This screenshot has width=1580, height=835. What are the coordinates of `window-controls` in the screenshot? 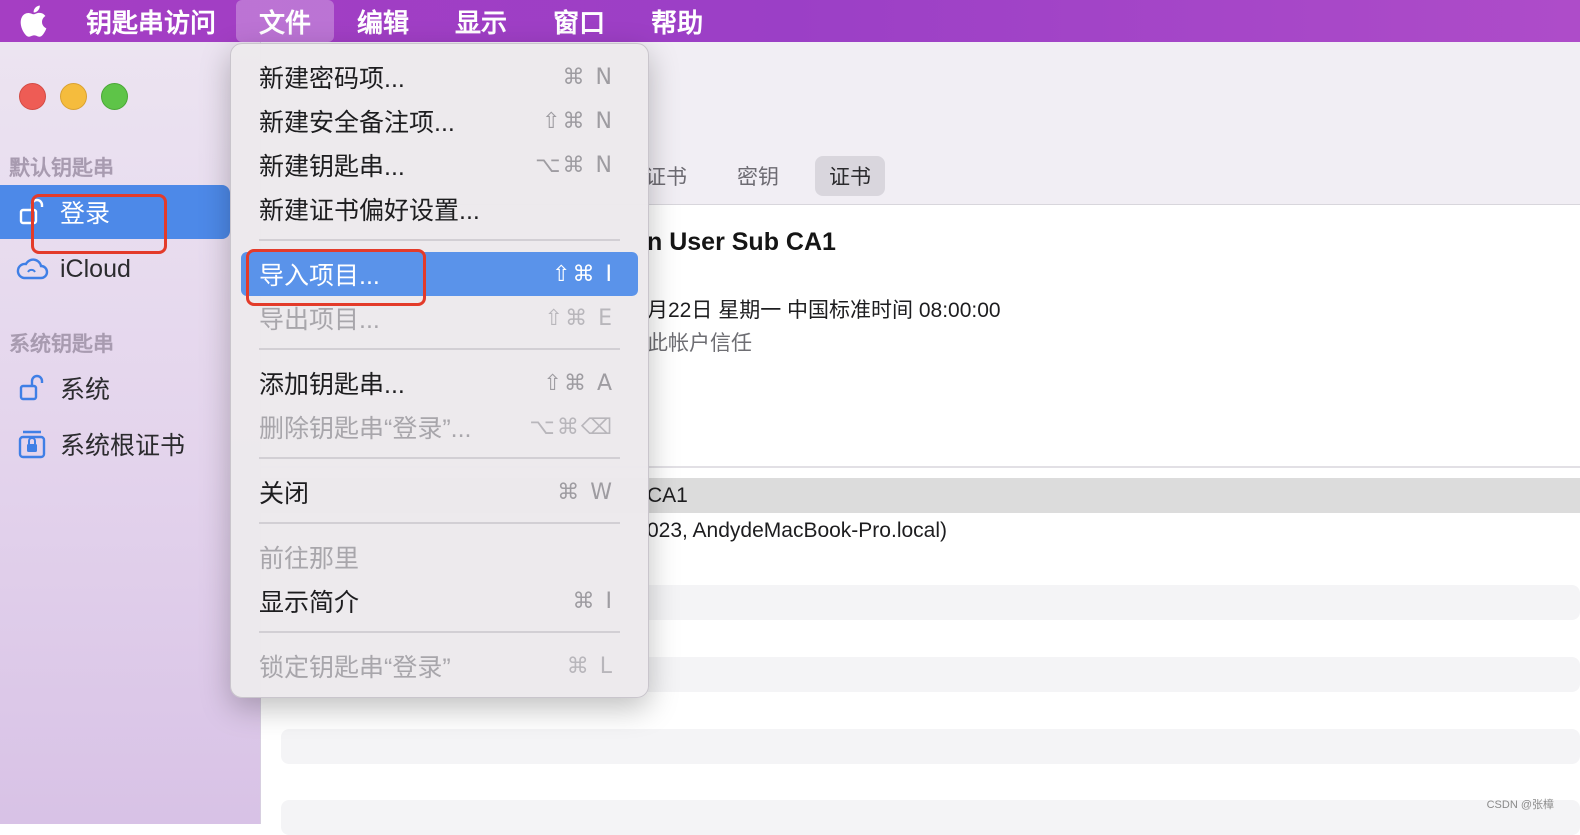 It's located at (73, 96).